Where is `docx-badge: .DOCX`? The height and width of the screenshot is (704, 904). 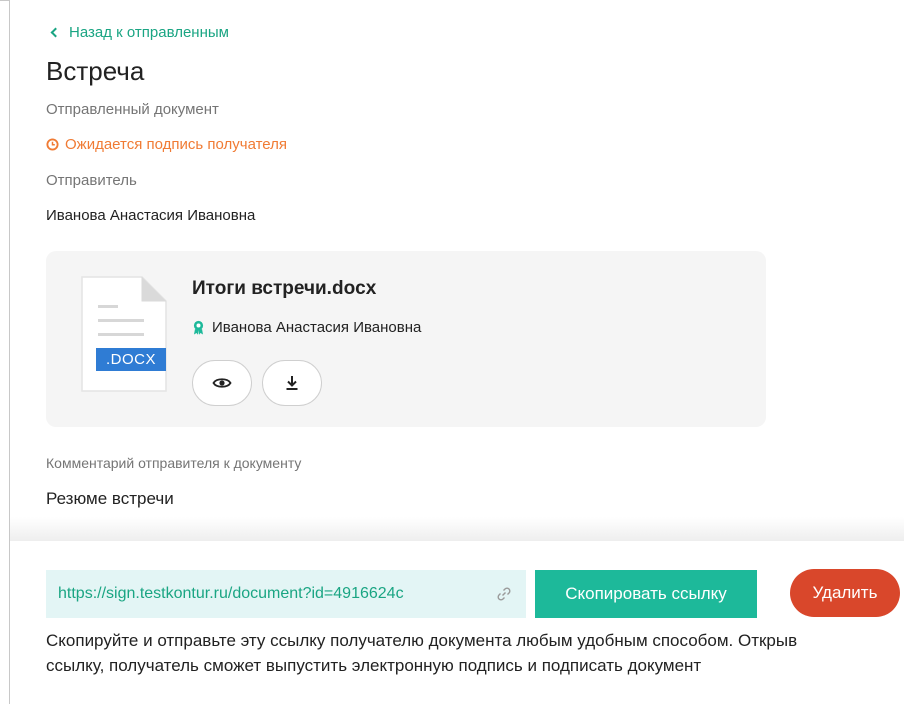
docx-badge: .DOCX is located at coordinates (131, 359).